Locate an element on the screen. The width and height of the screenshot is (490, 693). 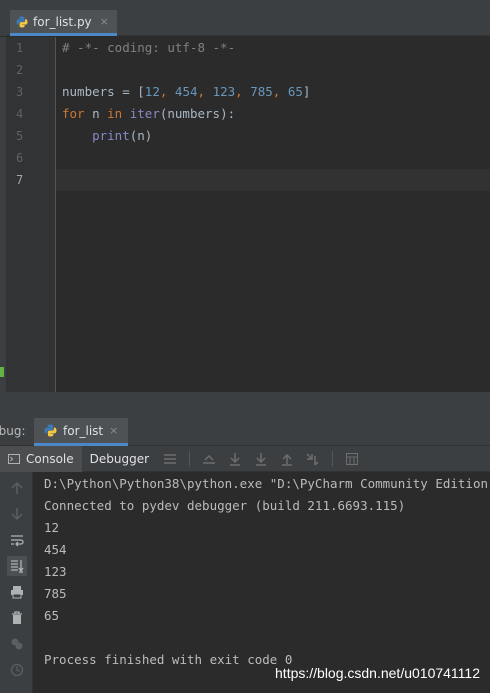
tab-console-label: Console is located at coordinates (50, 458).